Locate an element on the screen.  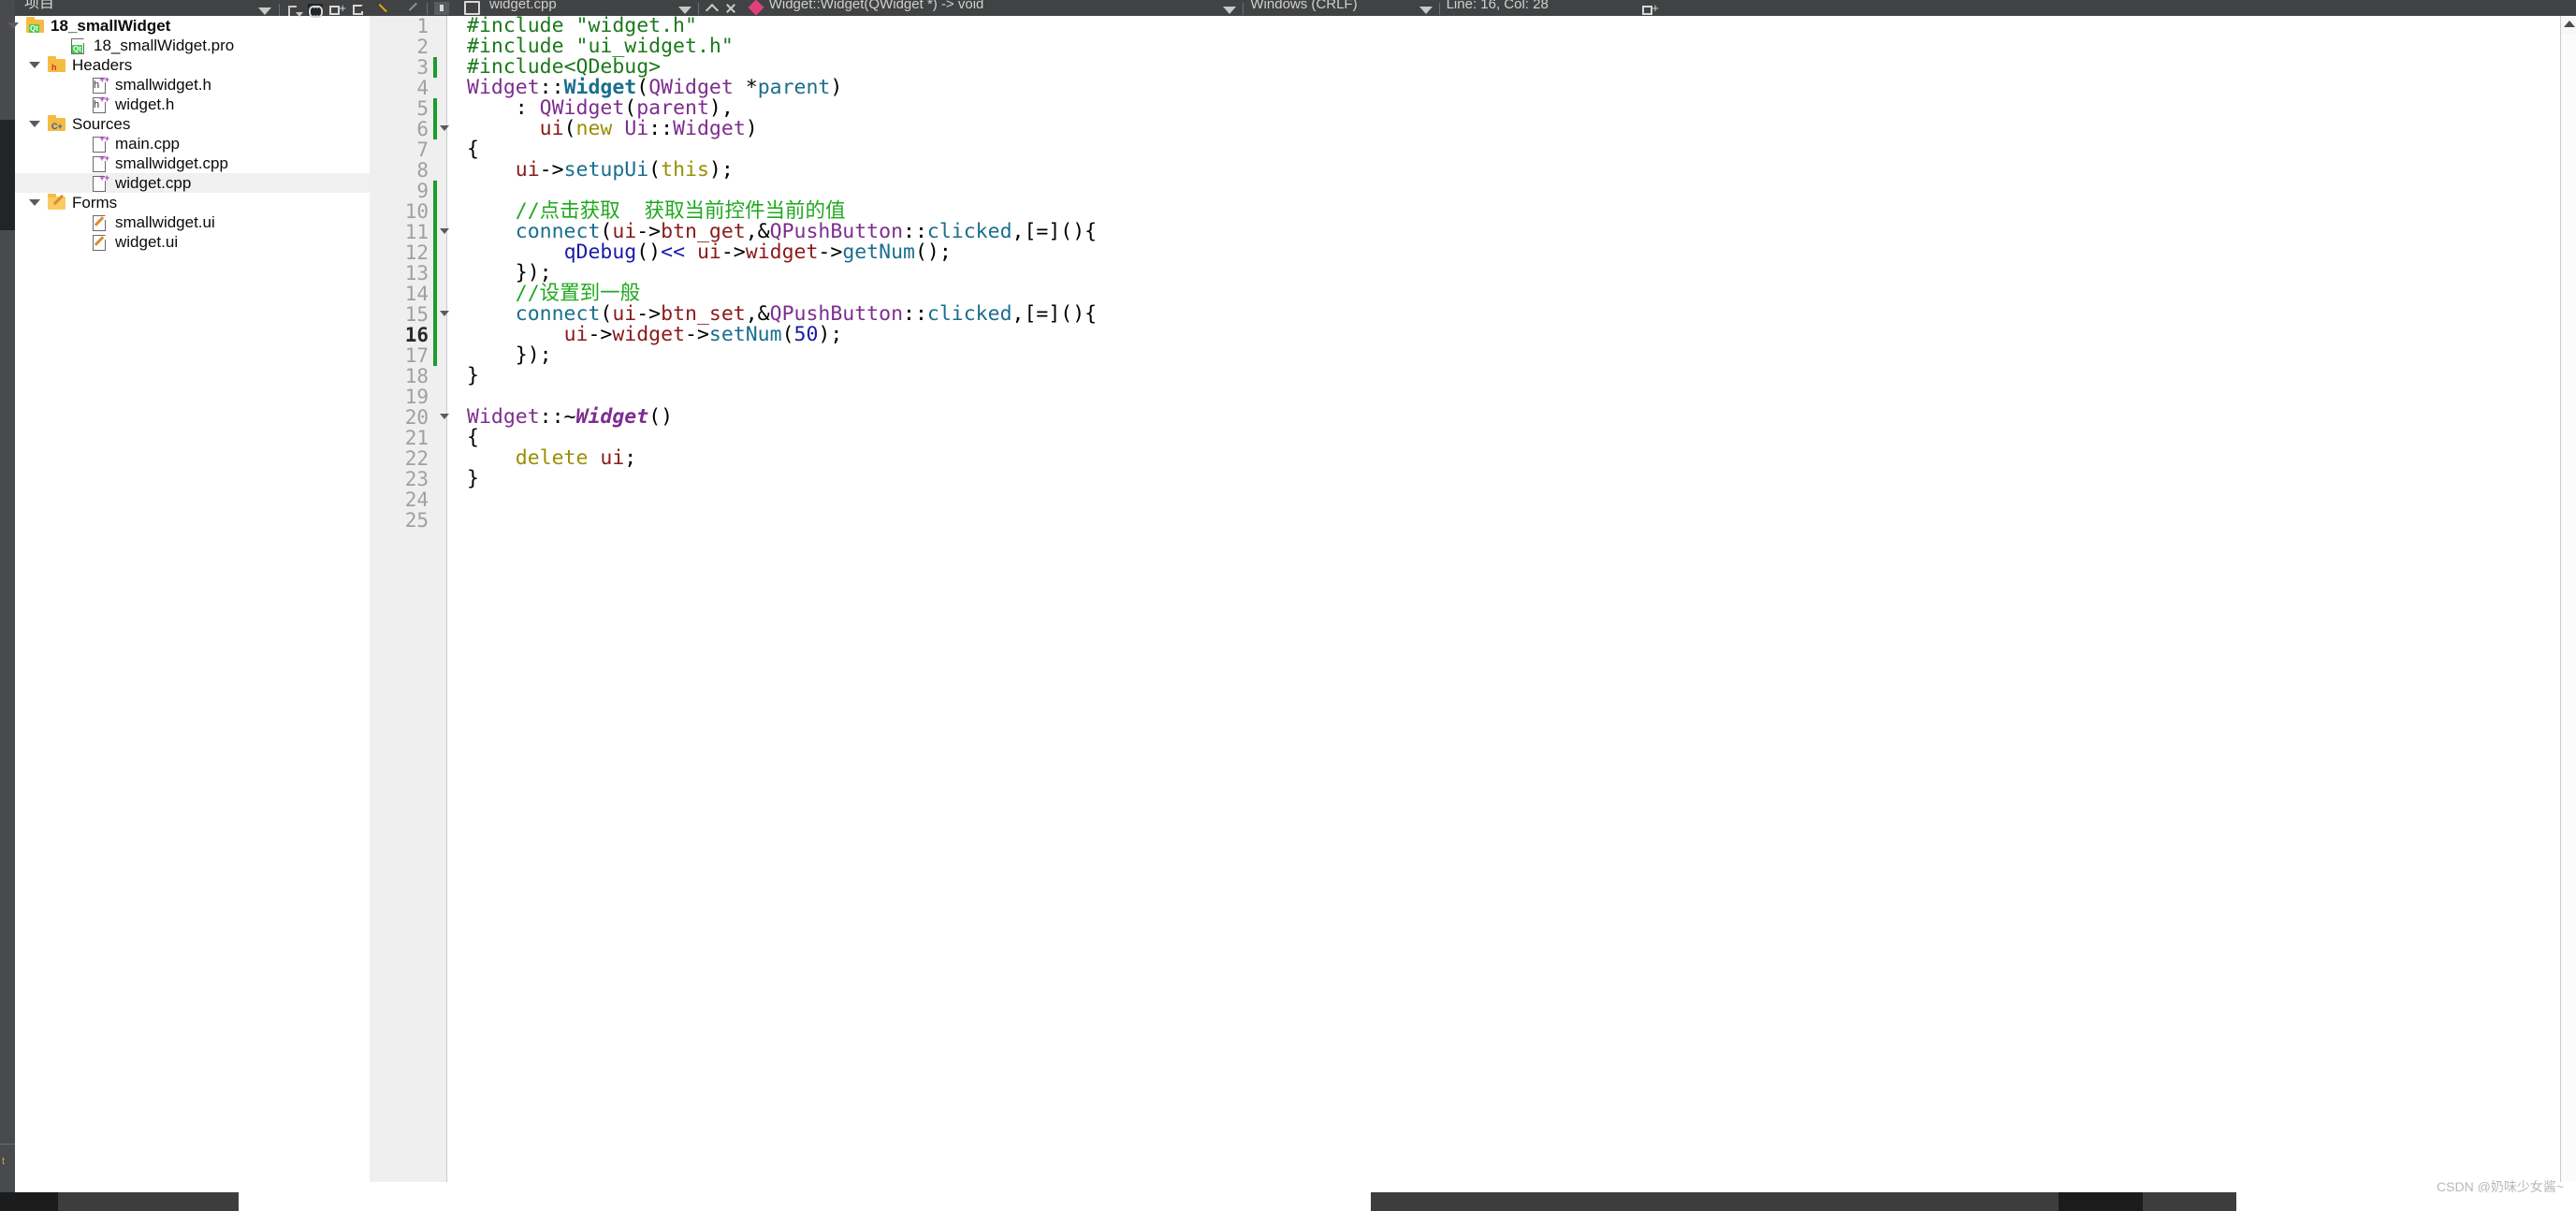
tree-item-headers: h Headers is located at coordinates (192, 65).